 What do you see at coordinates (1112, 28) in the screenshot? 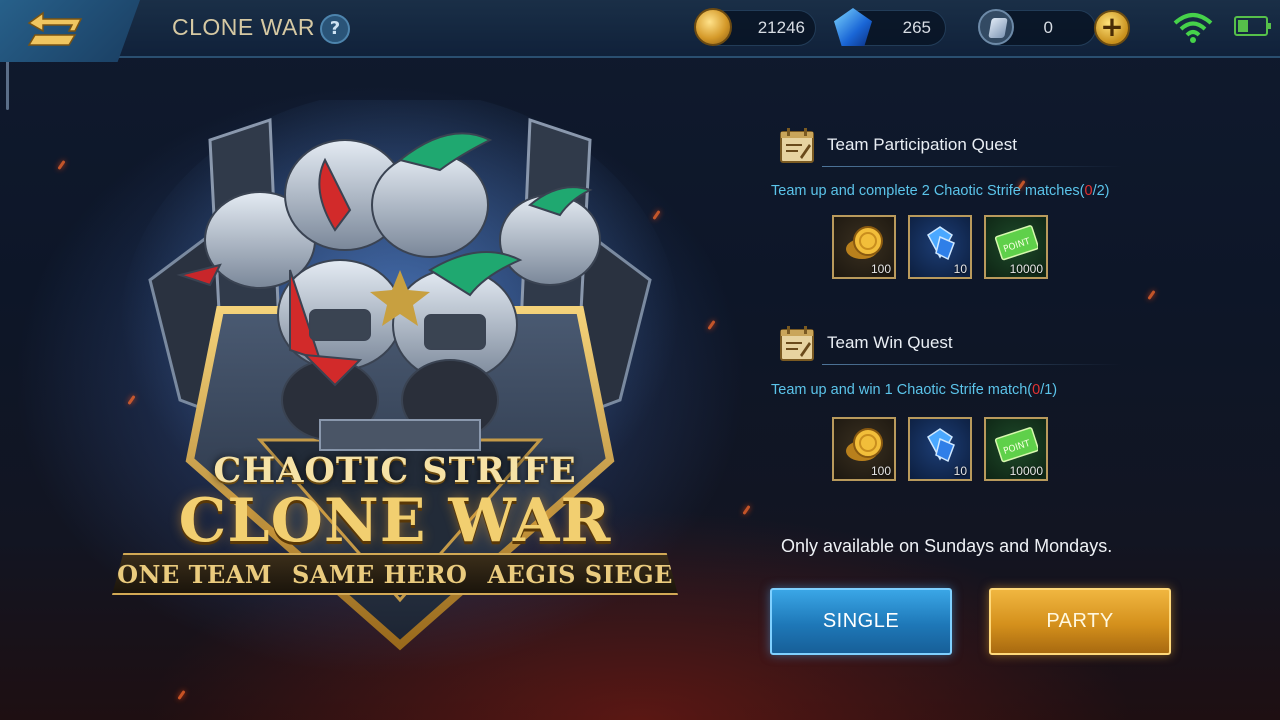
I see `topup-button: +` at bounding box center [1112, 28].